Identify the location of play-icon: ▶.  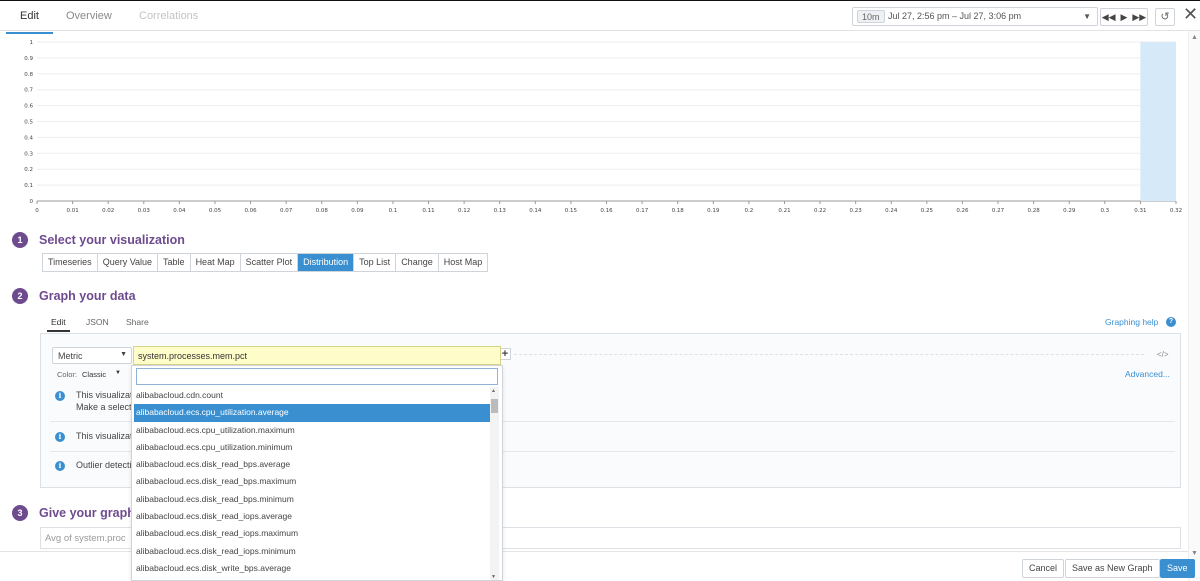
(1123, 17).